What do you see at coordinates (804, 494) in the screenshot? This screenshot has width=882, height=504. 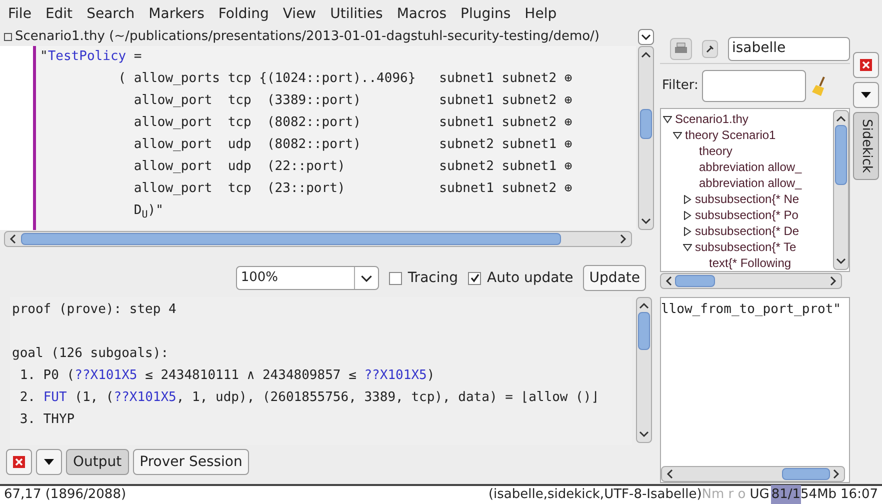 I see `memory-indicator: 81/154Mb` at bounding box center [804, 494].